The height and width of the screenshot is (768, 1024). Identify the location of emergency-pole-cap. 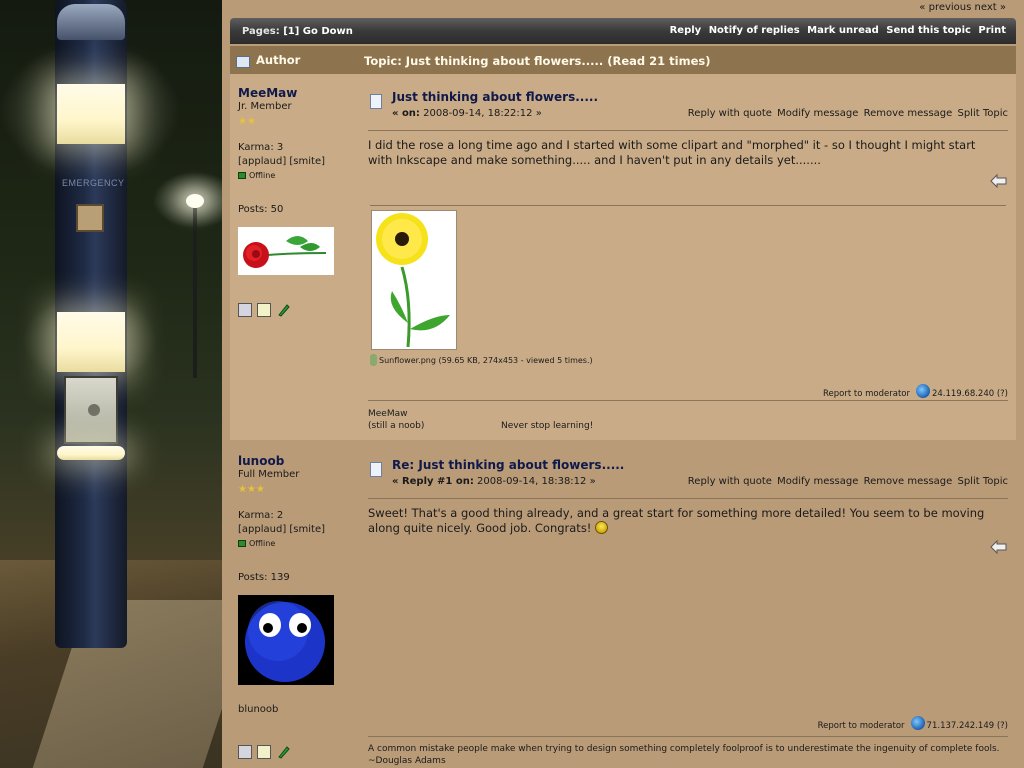
(91, 22).